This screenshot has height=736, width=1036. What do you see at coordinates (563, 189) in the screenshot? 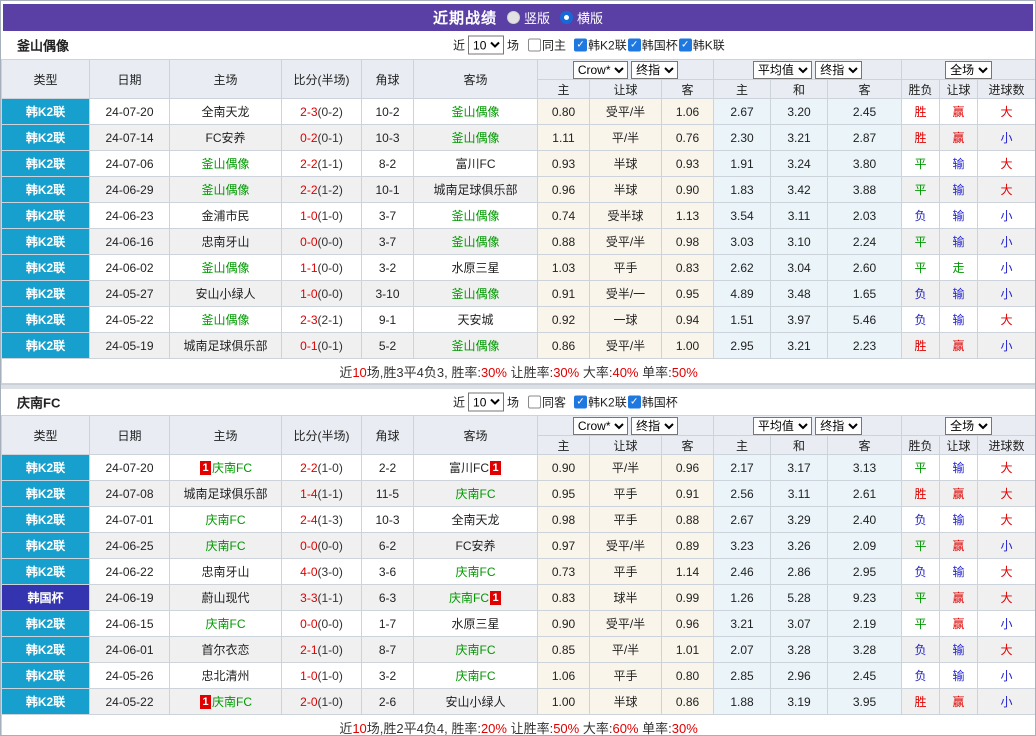
I see `home-odds: 0.96` at bounding box center [563, 189].